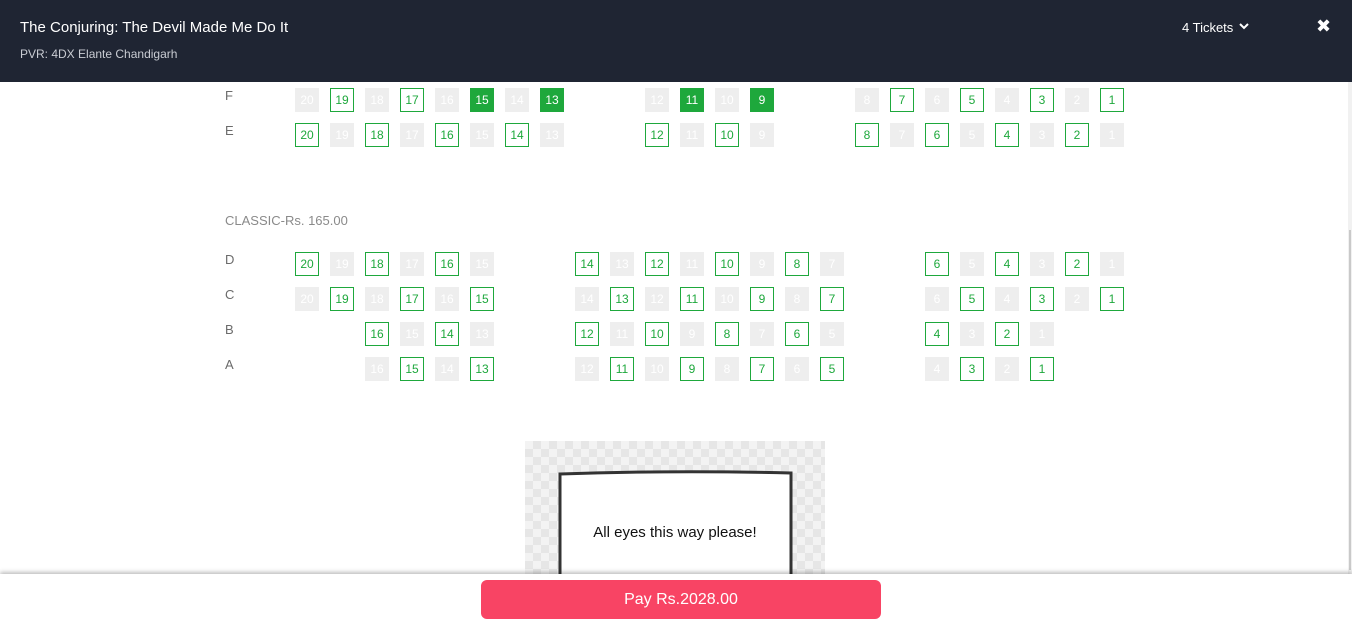 Image resolution: width=1352 pixels, height=625 pixels. Describe the element at coordinates (342, 299) in the screenshot. I see `seat-c-19: 19` at that location.